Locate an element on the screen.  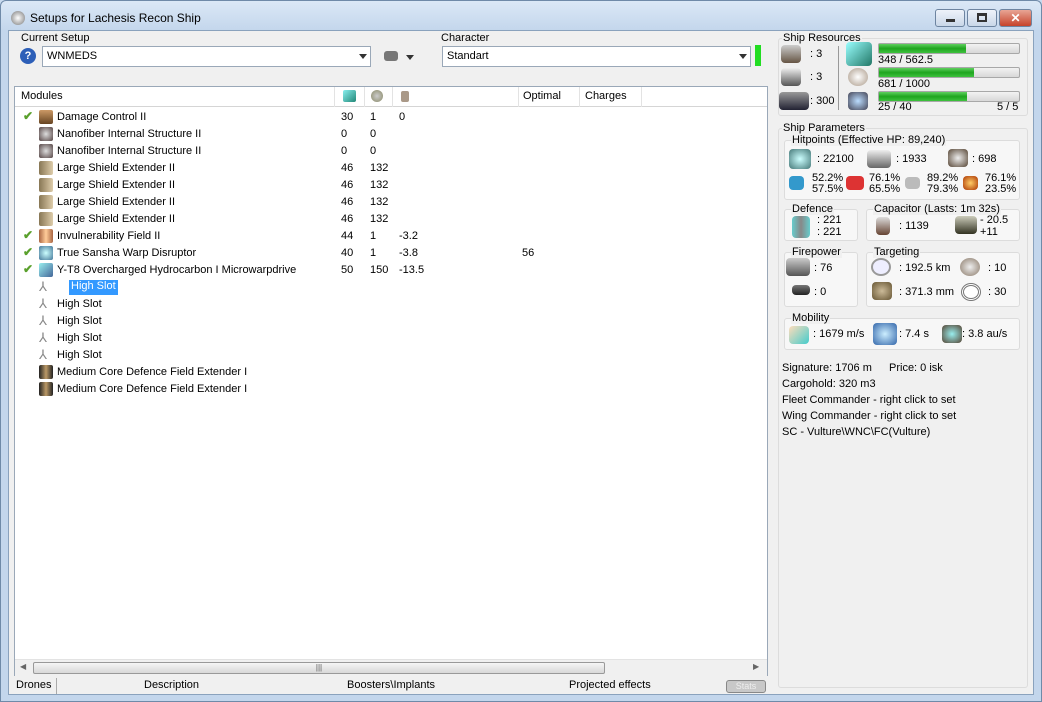
module-name: Damage Control II is located at coordinates (102, 117).